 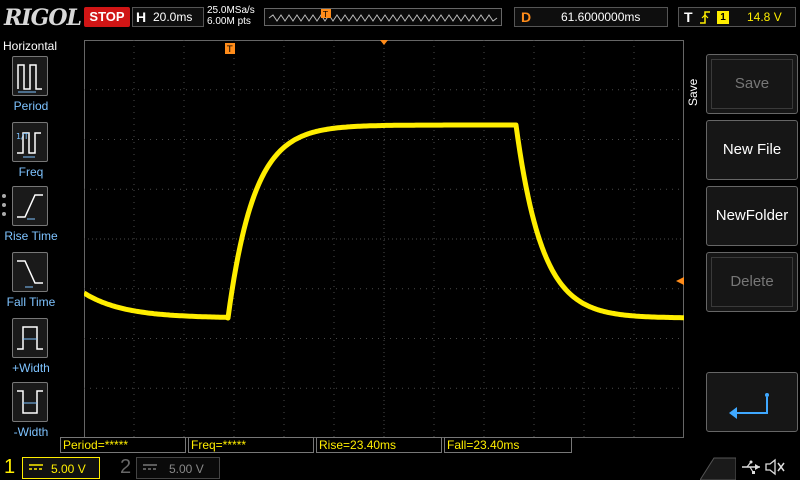 What do you see at coordinates (30, 402) in the screenshot?
I see `neg-width-icon` at bounding box center [30, 402].